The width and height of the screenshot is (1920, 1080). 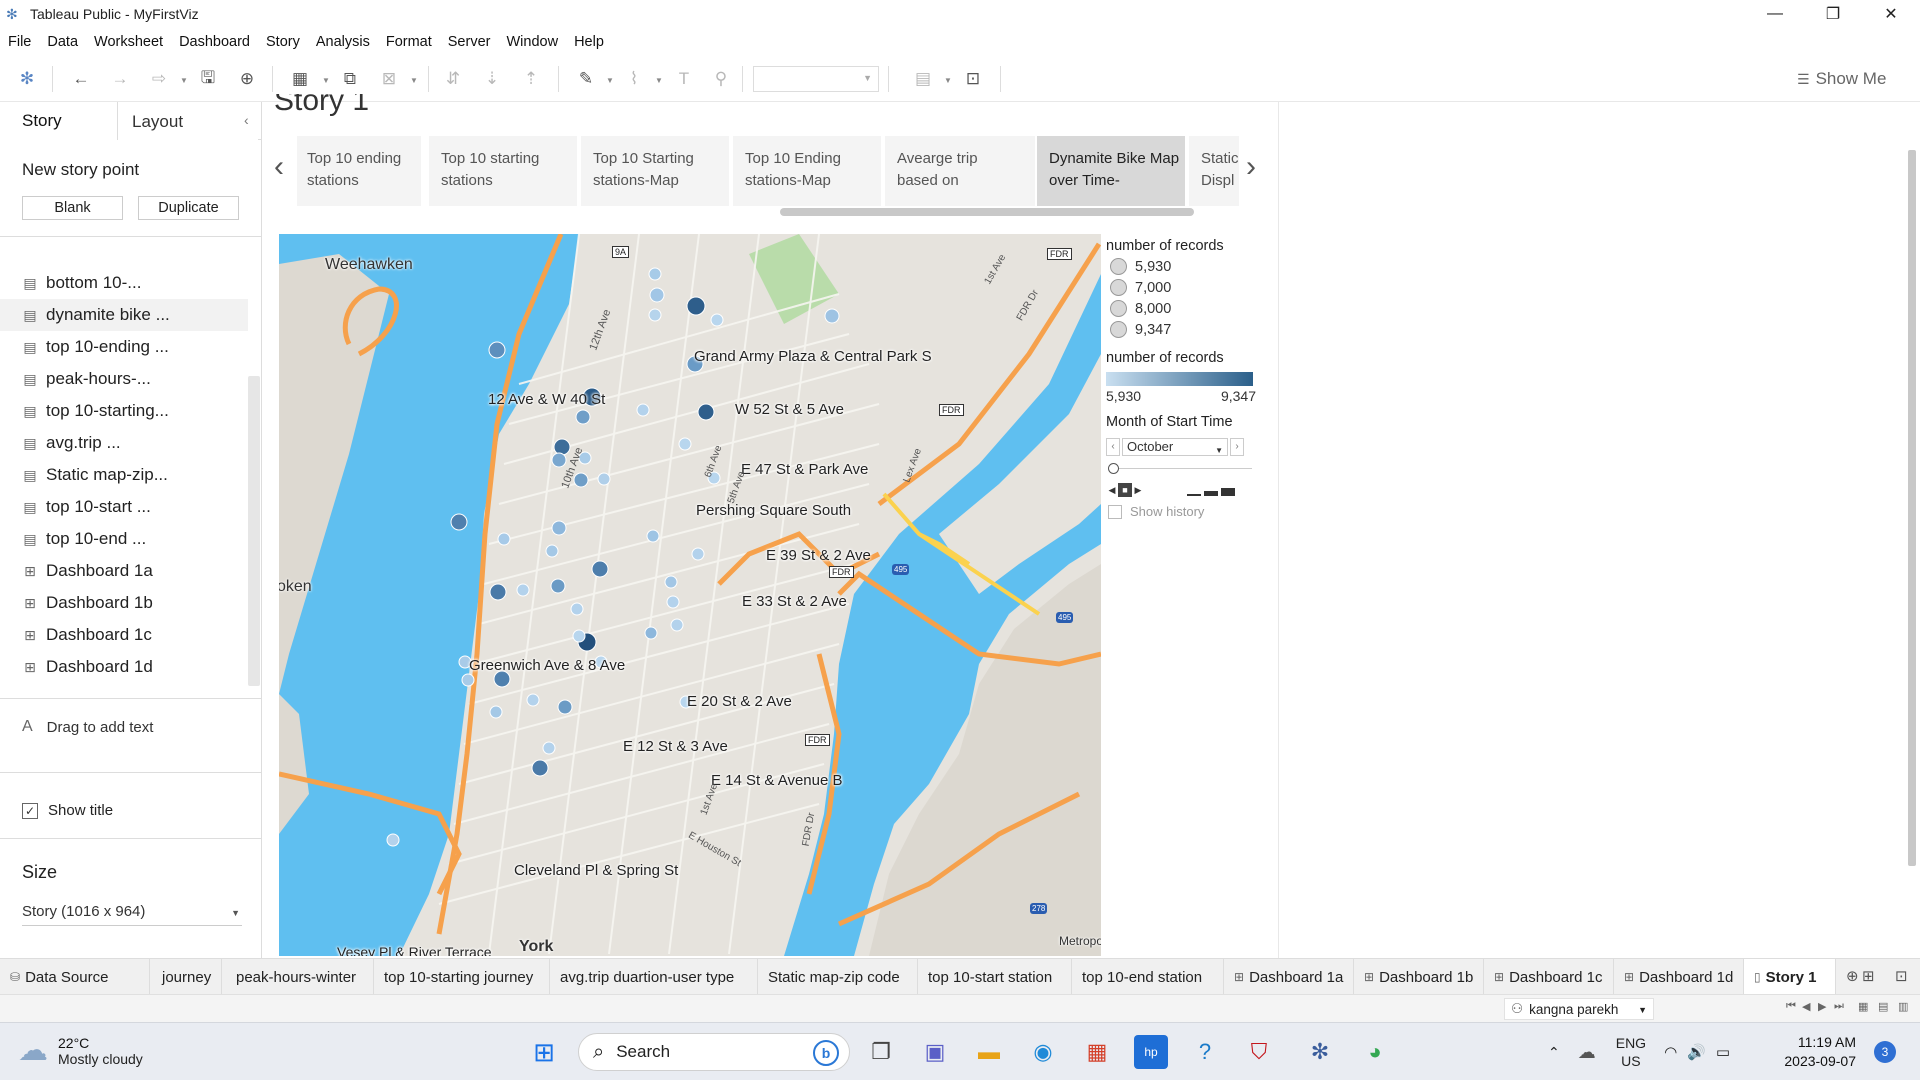 I want to click on speed-medium-icon, so click(x=1211, y=490).